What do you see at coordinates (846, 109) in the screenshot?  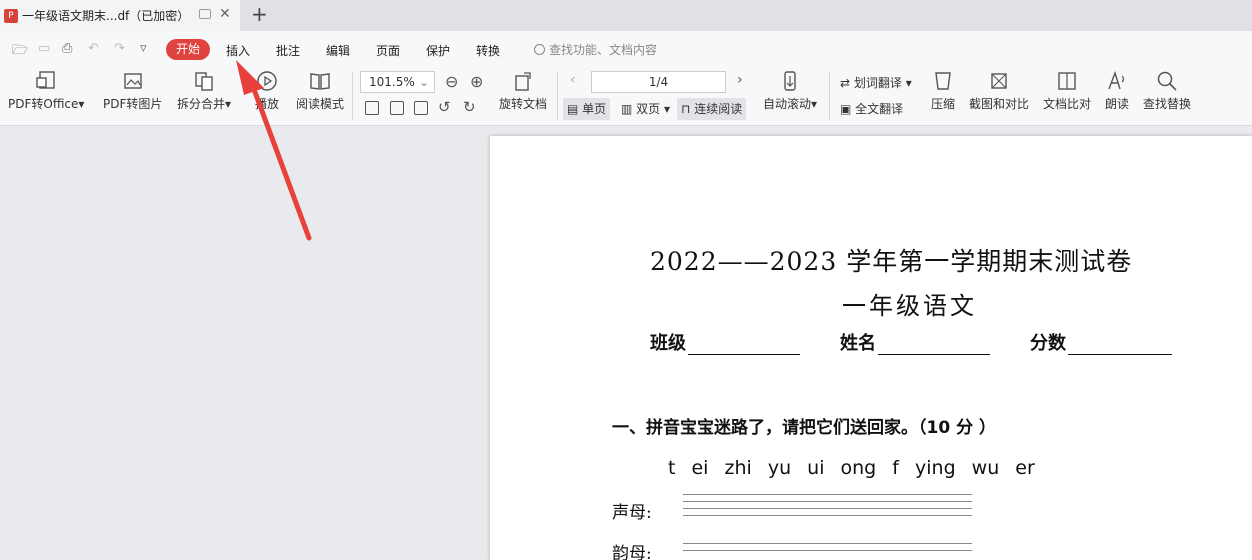 I see `full-translate-icon: ▣` at bounding box center [846, 109].